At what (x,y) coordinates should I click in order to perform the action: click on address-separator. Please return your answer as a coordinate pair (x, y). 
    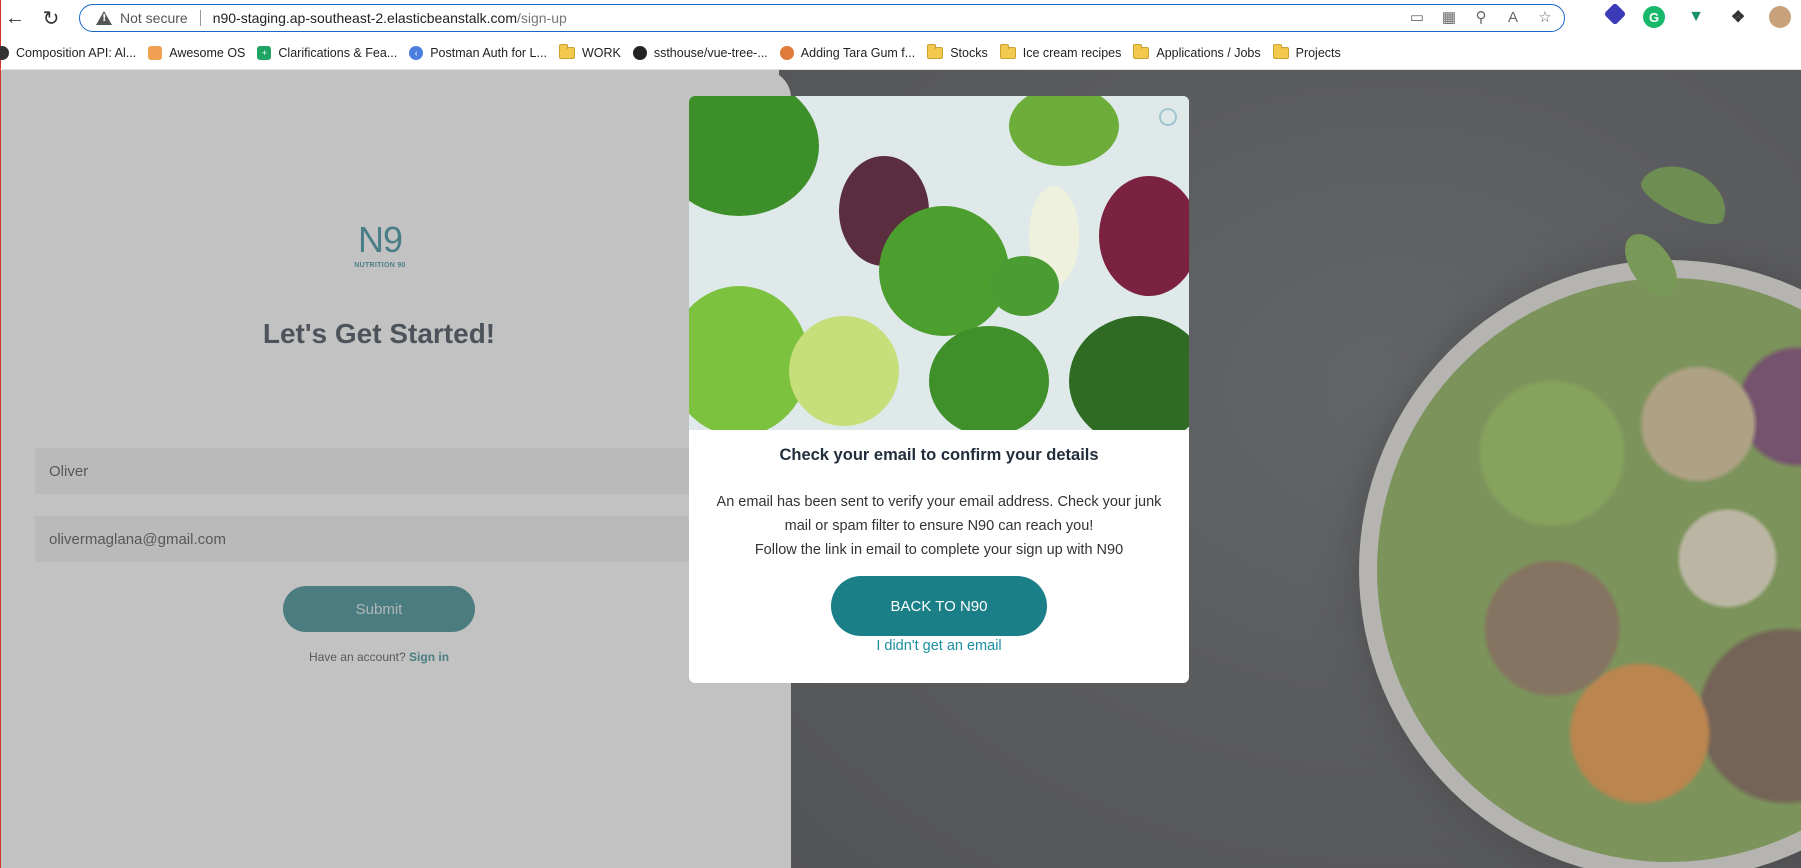
    Looking at the image, I should click on (200, 18).